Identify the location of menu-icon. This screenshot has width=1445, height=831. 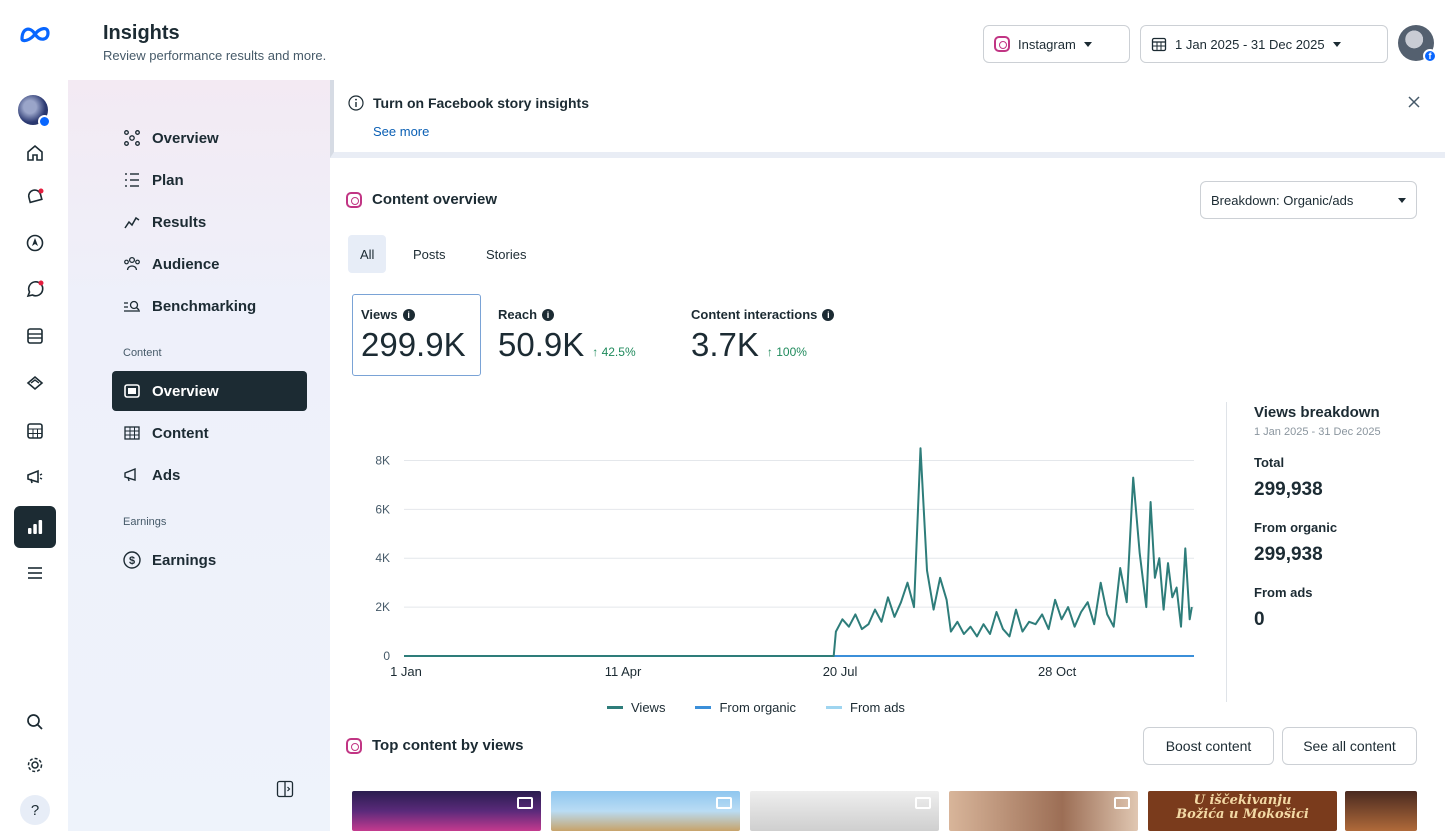
(35, 573).